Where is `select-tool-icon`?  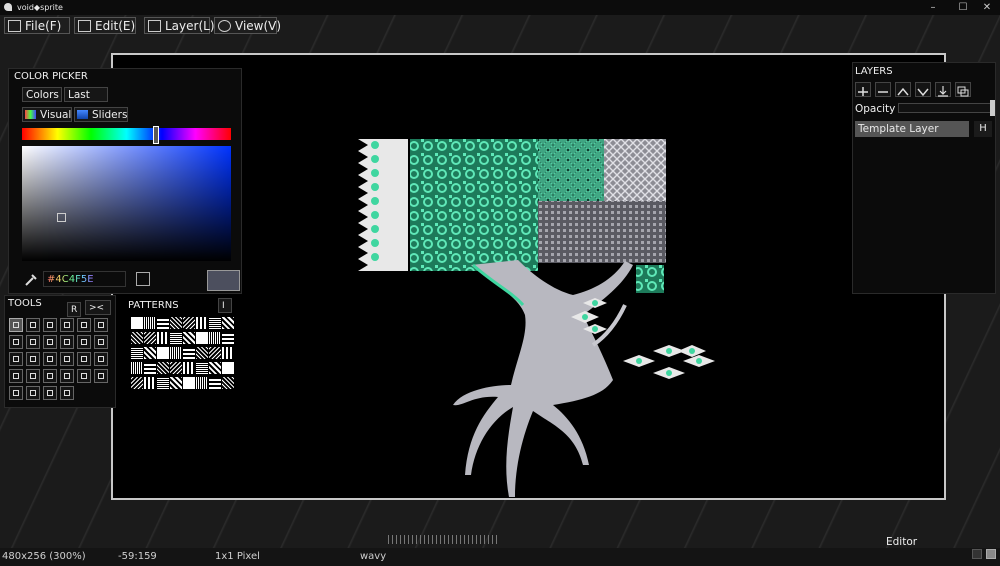
select-tool-icon is located at coordinates (16, 376).